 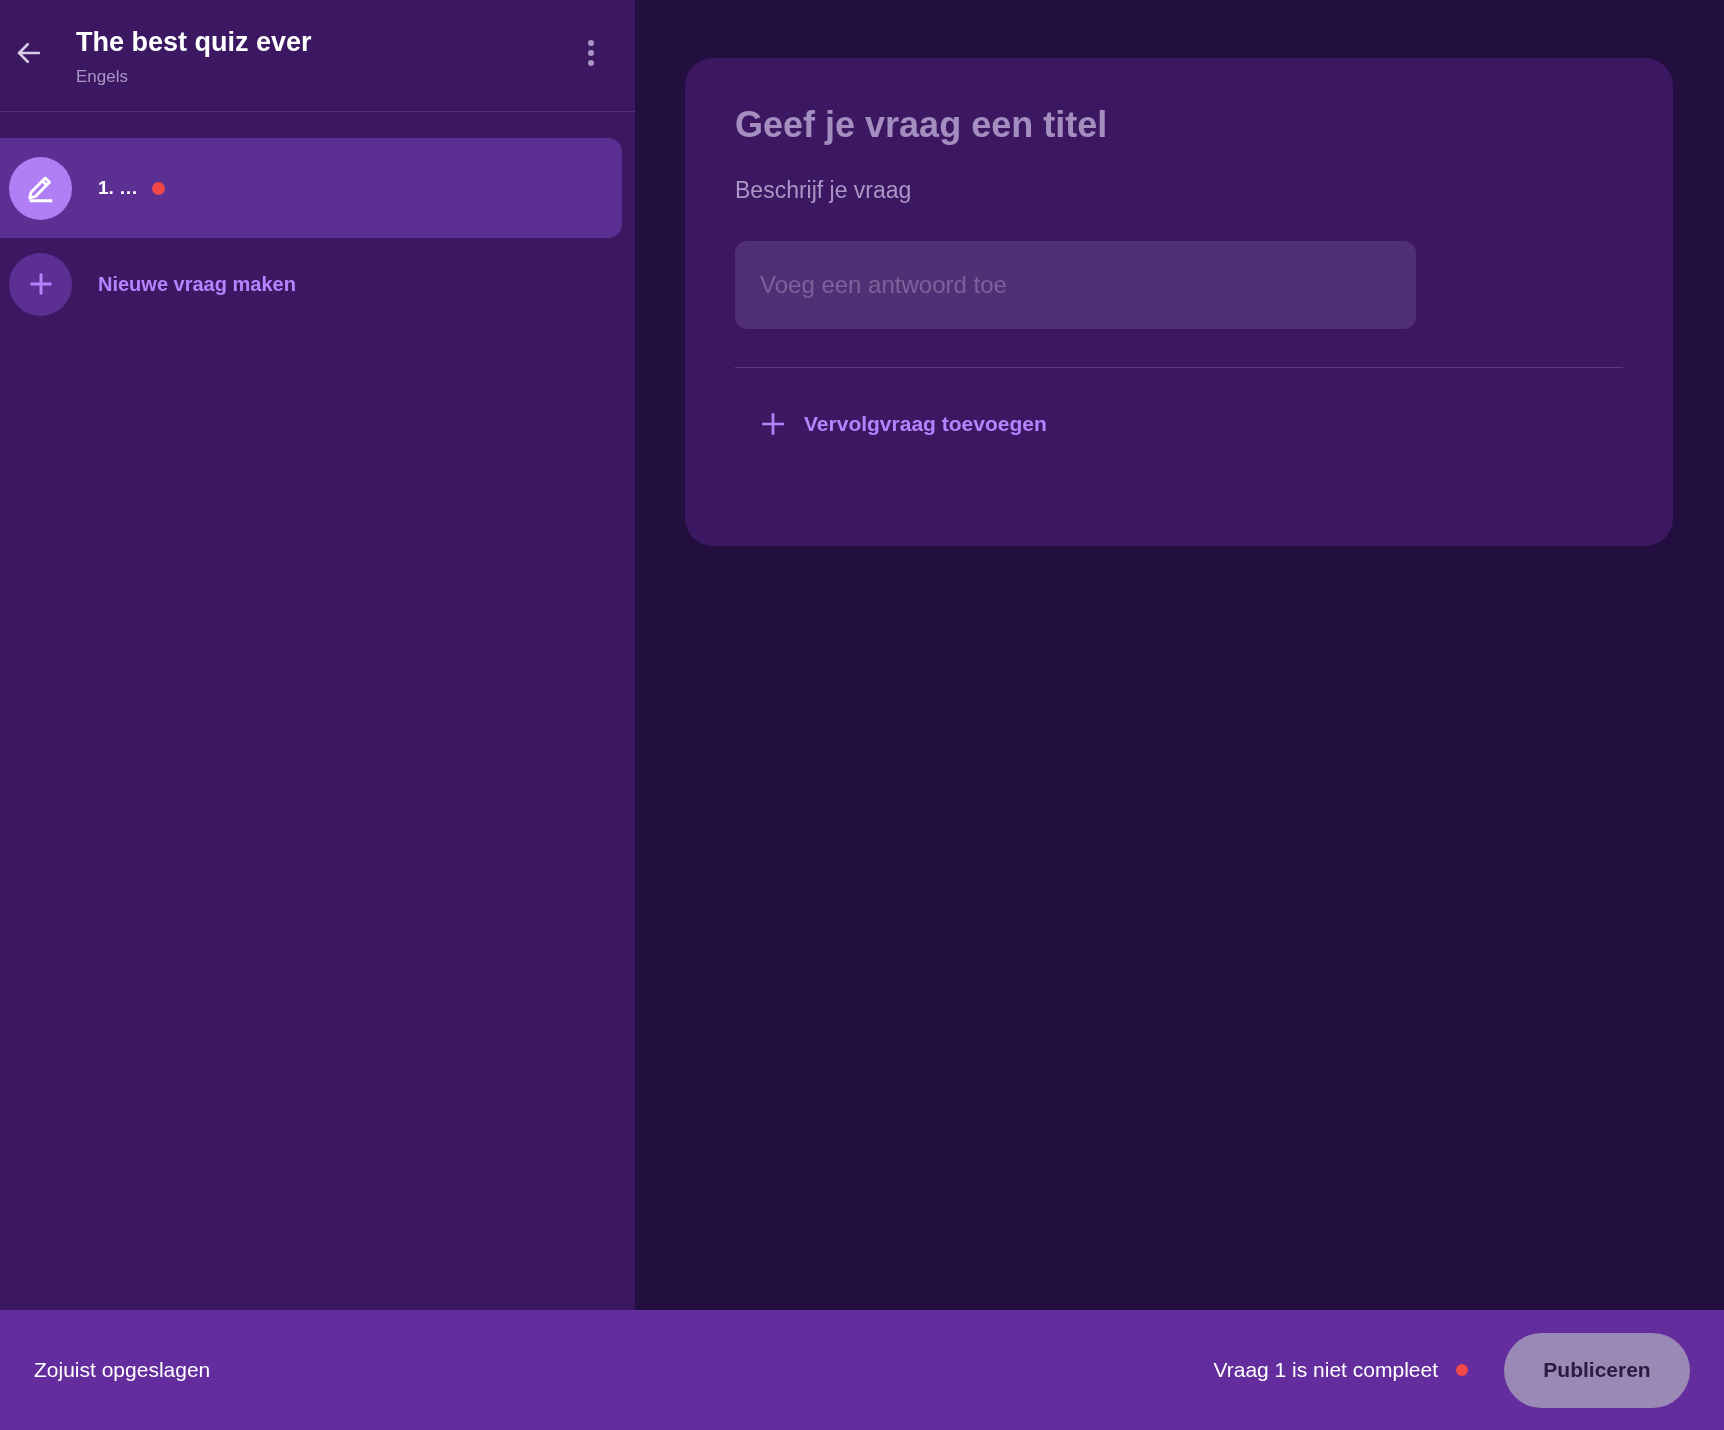 I want to click on quiz-subtitle: Engels, so click(x=102, y=77).